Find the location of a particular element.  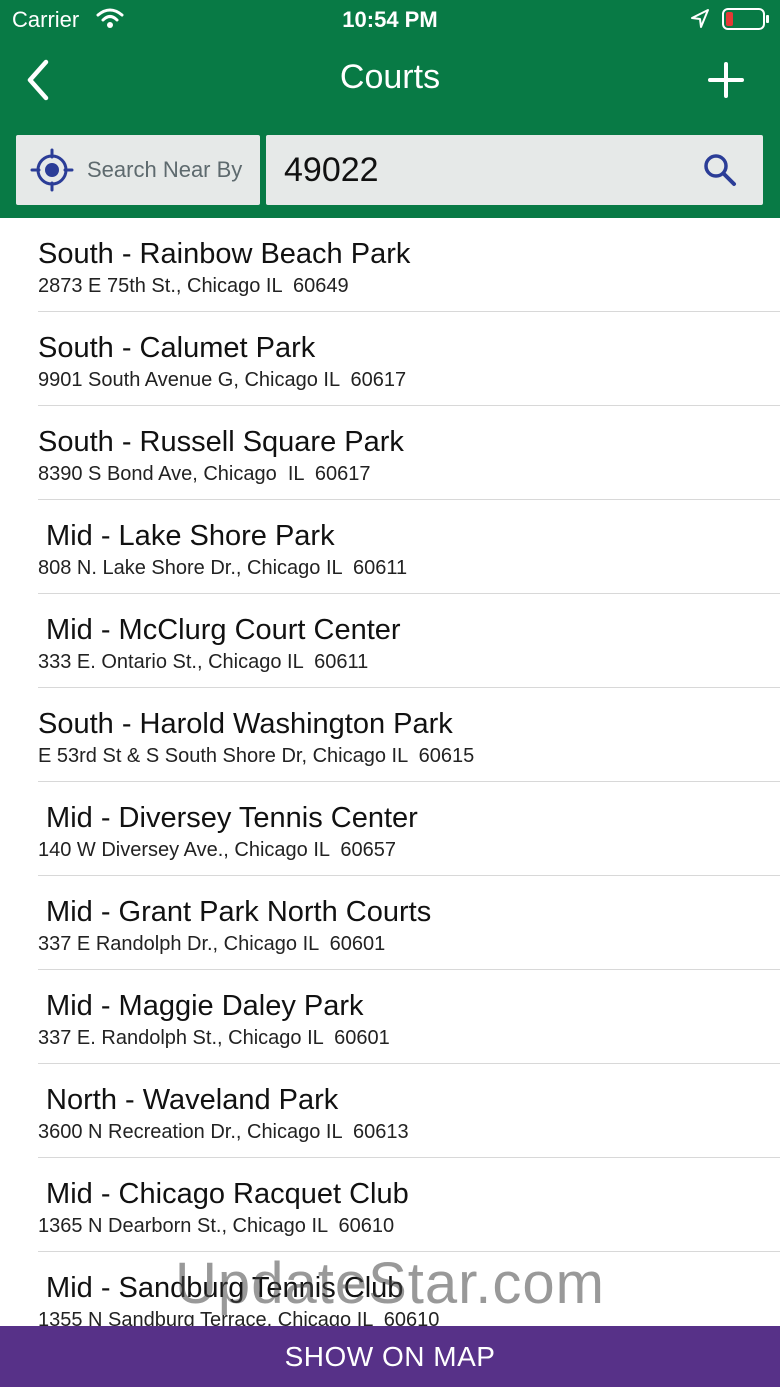

search-box is located at coordinates (514, 170).